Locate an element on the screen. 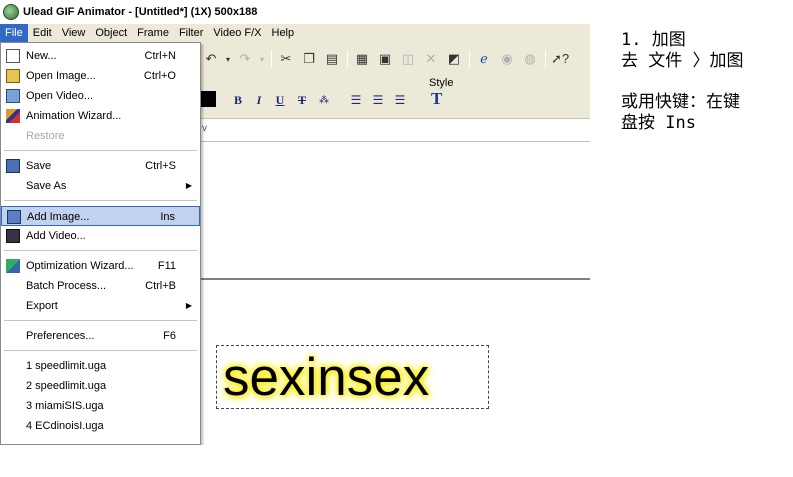  align-left-icon: ☰ is located at coordinates (356, 100).